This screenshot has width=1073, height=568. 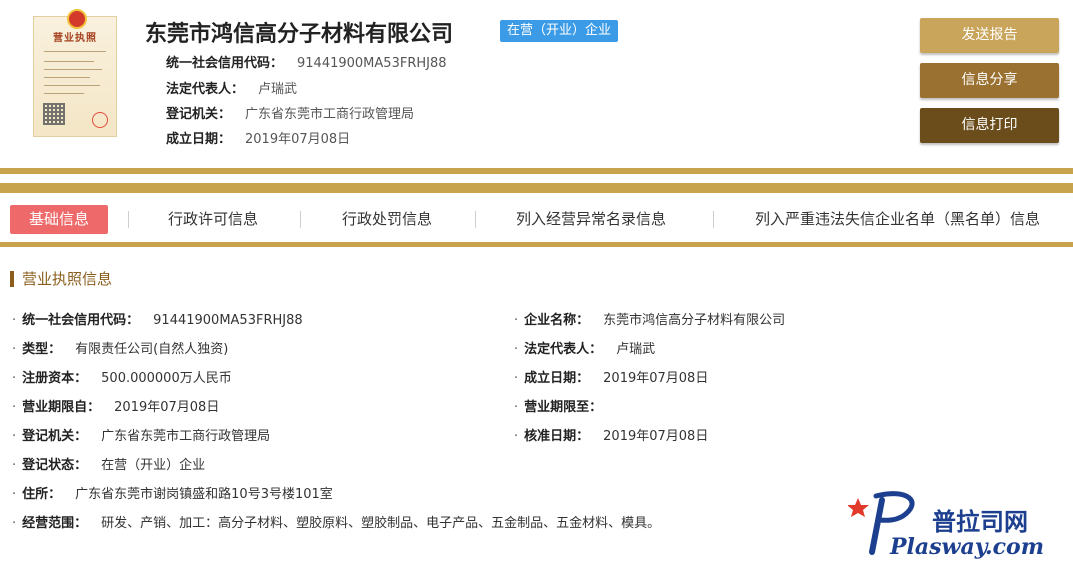 I want to click on field-value: 东莞市鸿信高分子材料有限公司, so click(x=694, y=320).